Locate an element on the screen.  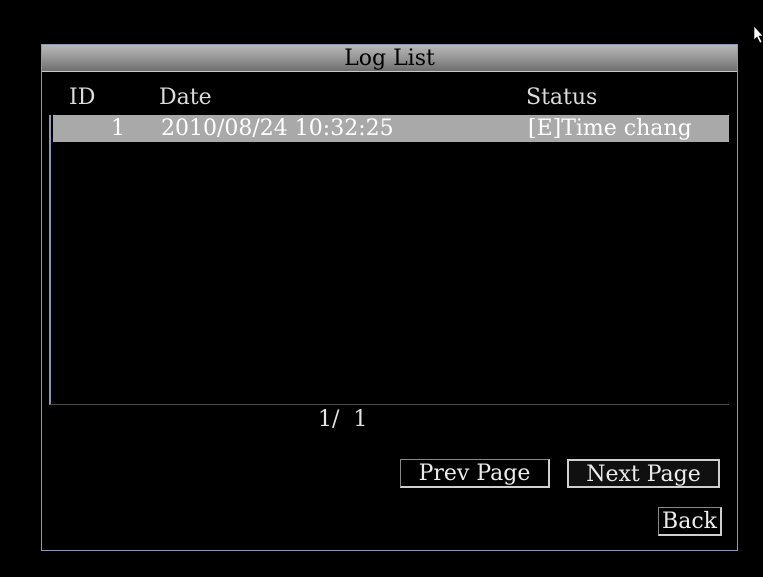
column-header-status: Status is located at coordinates (562, 97).